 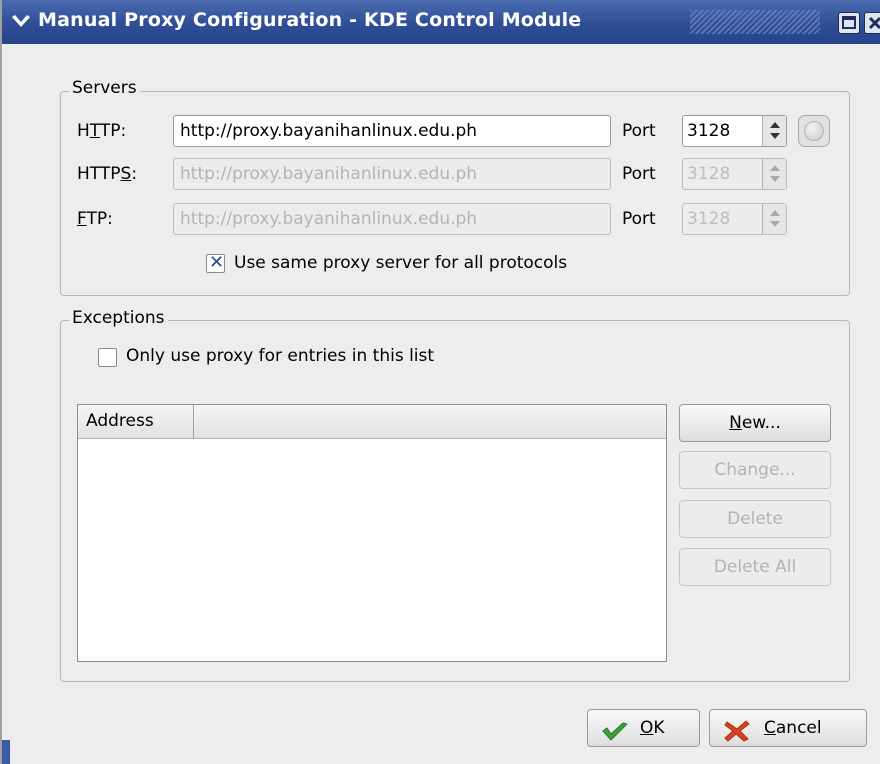 What do you see at coordinates (639, 174) in the screenshot?
I see `https-port-label: Port` at bounding box center [639, 174].